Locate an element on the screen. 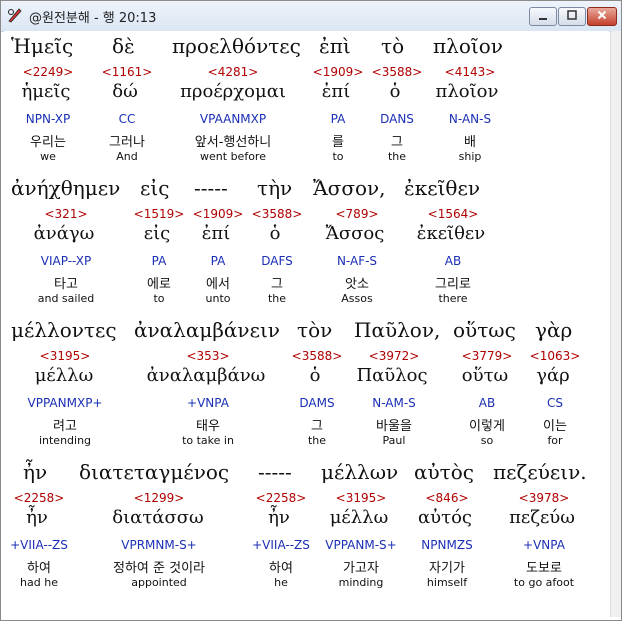  greek-word: Ἄσσον, is located at coordinates (349, 188).